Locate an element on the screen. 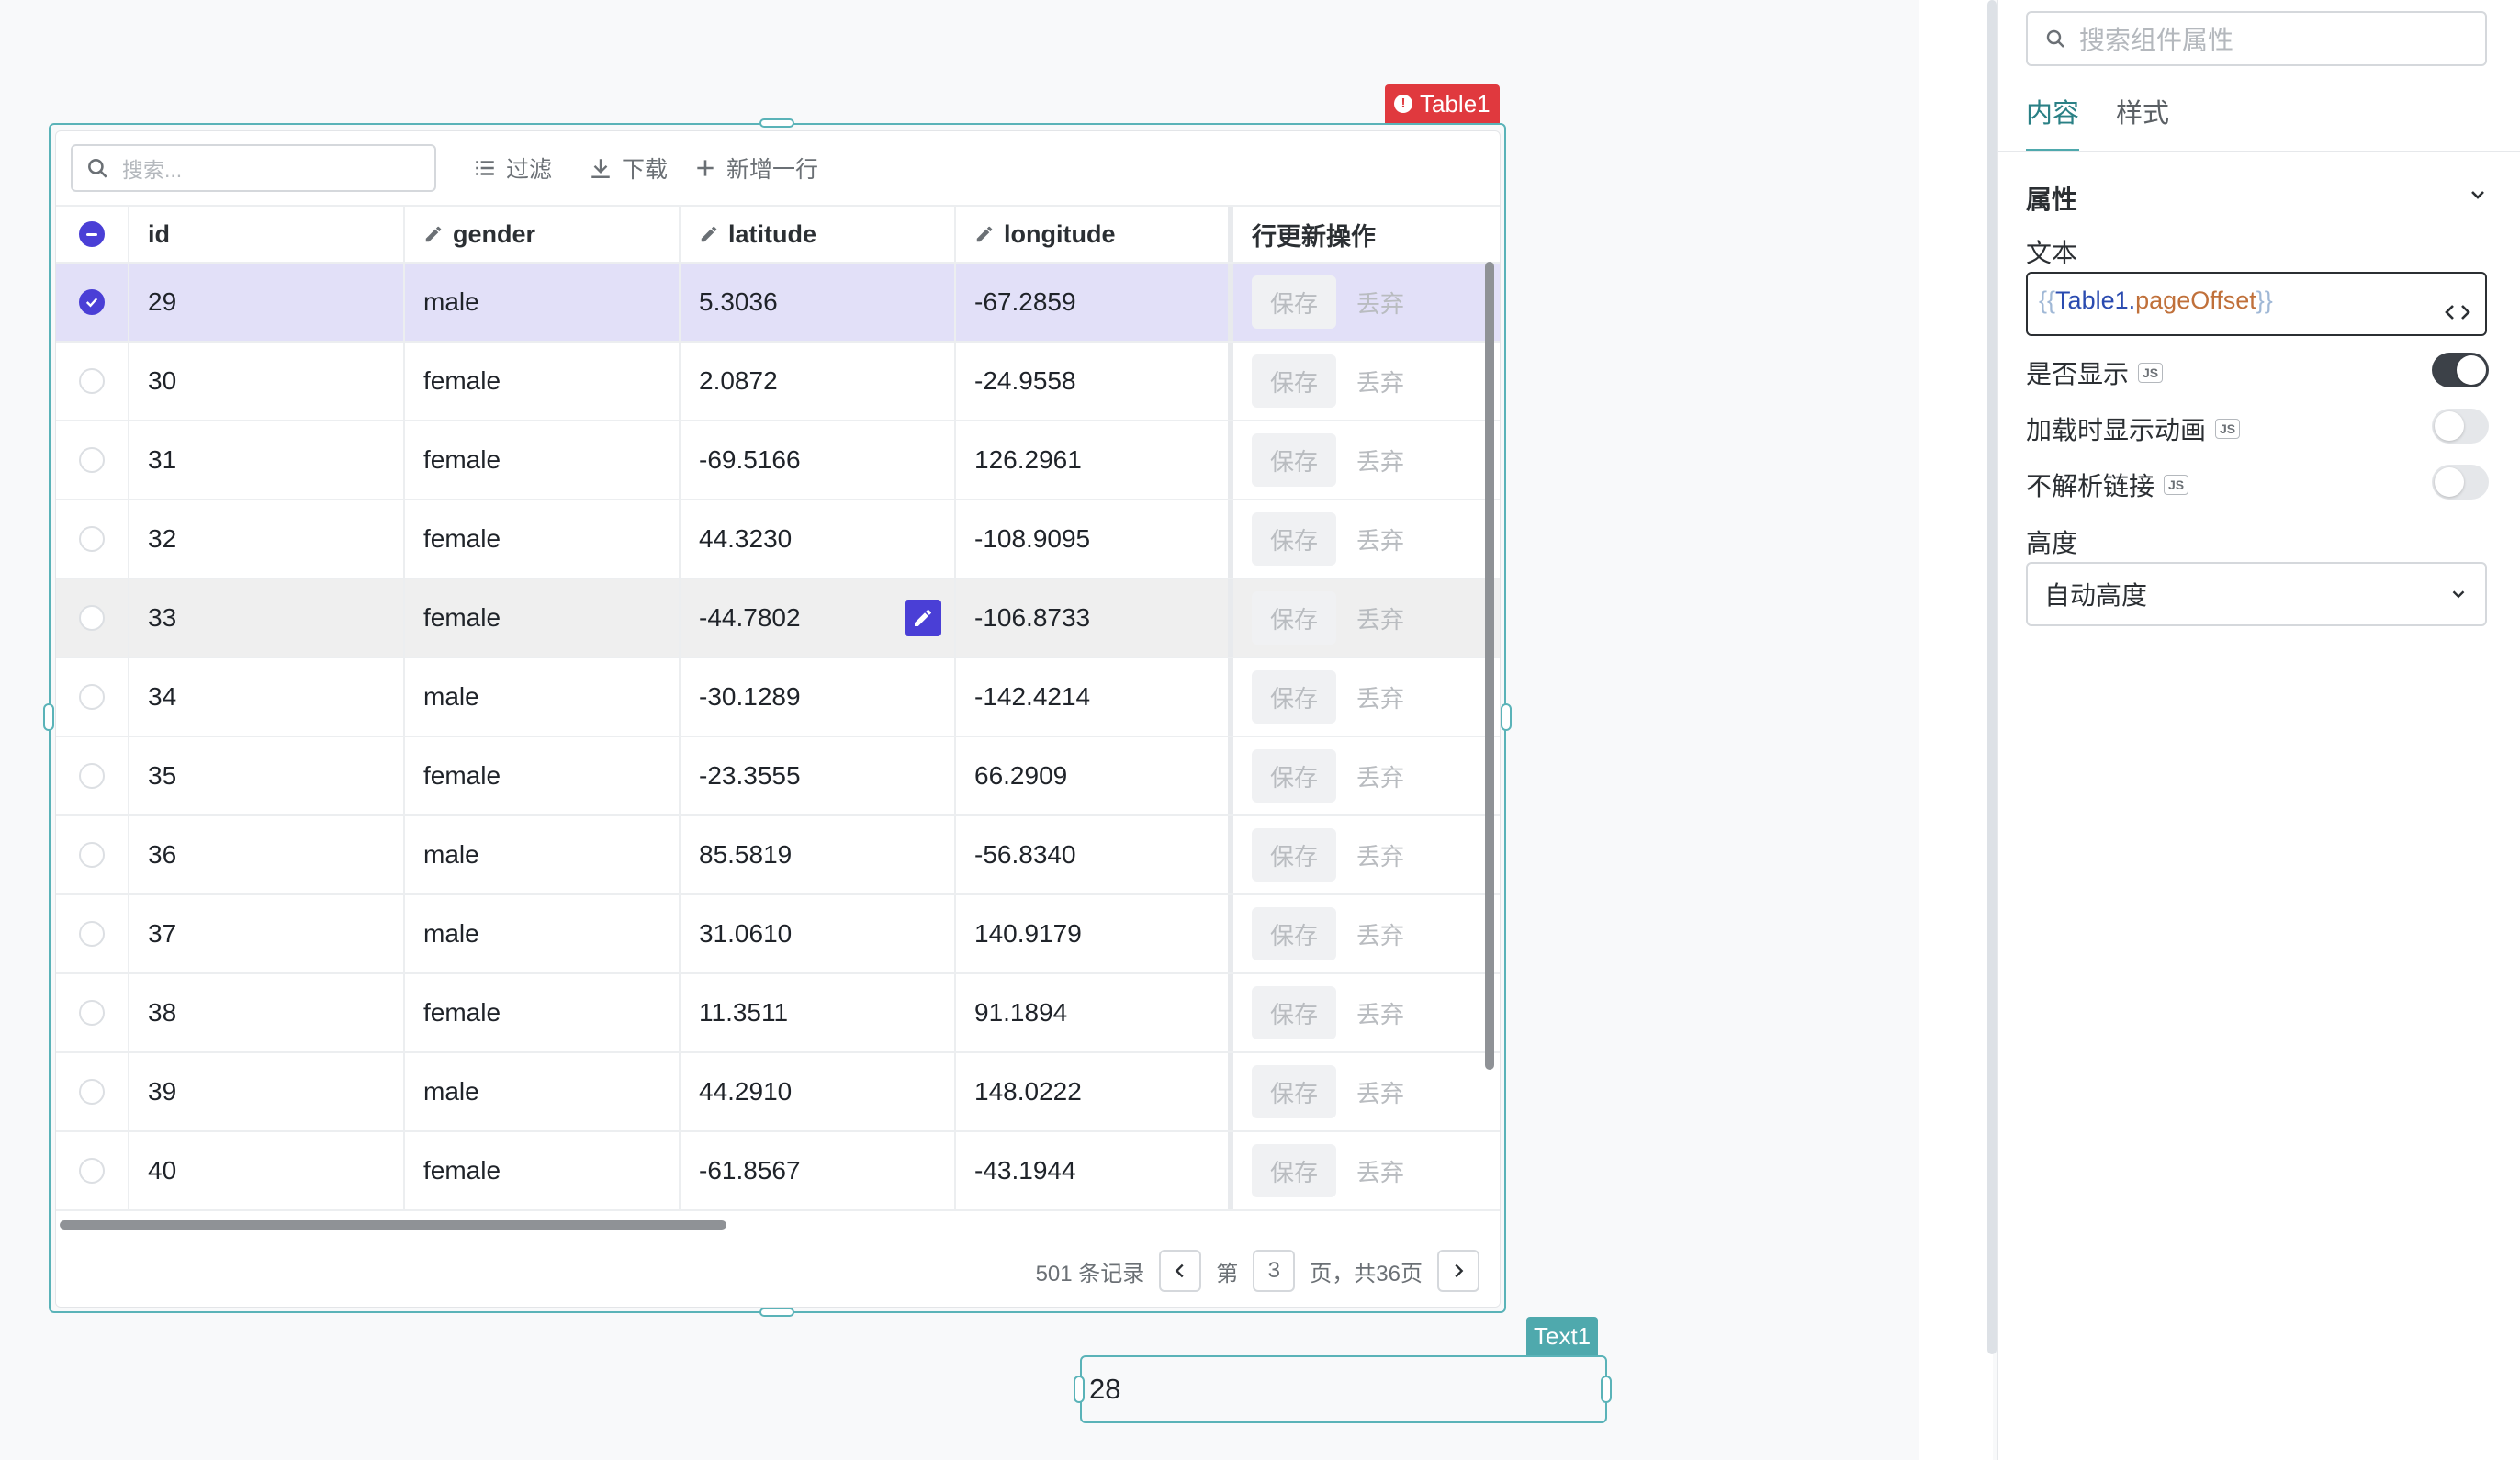 This screenshot has height=1460, width=2520. table-row: 34 male -30.1289 -142.4214 保存 丢弃 is located at coordinates (778, 697).